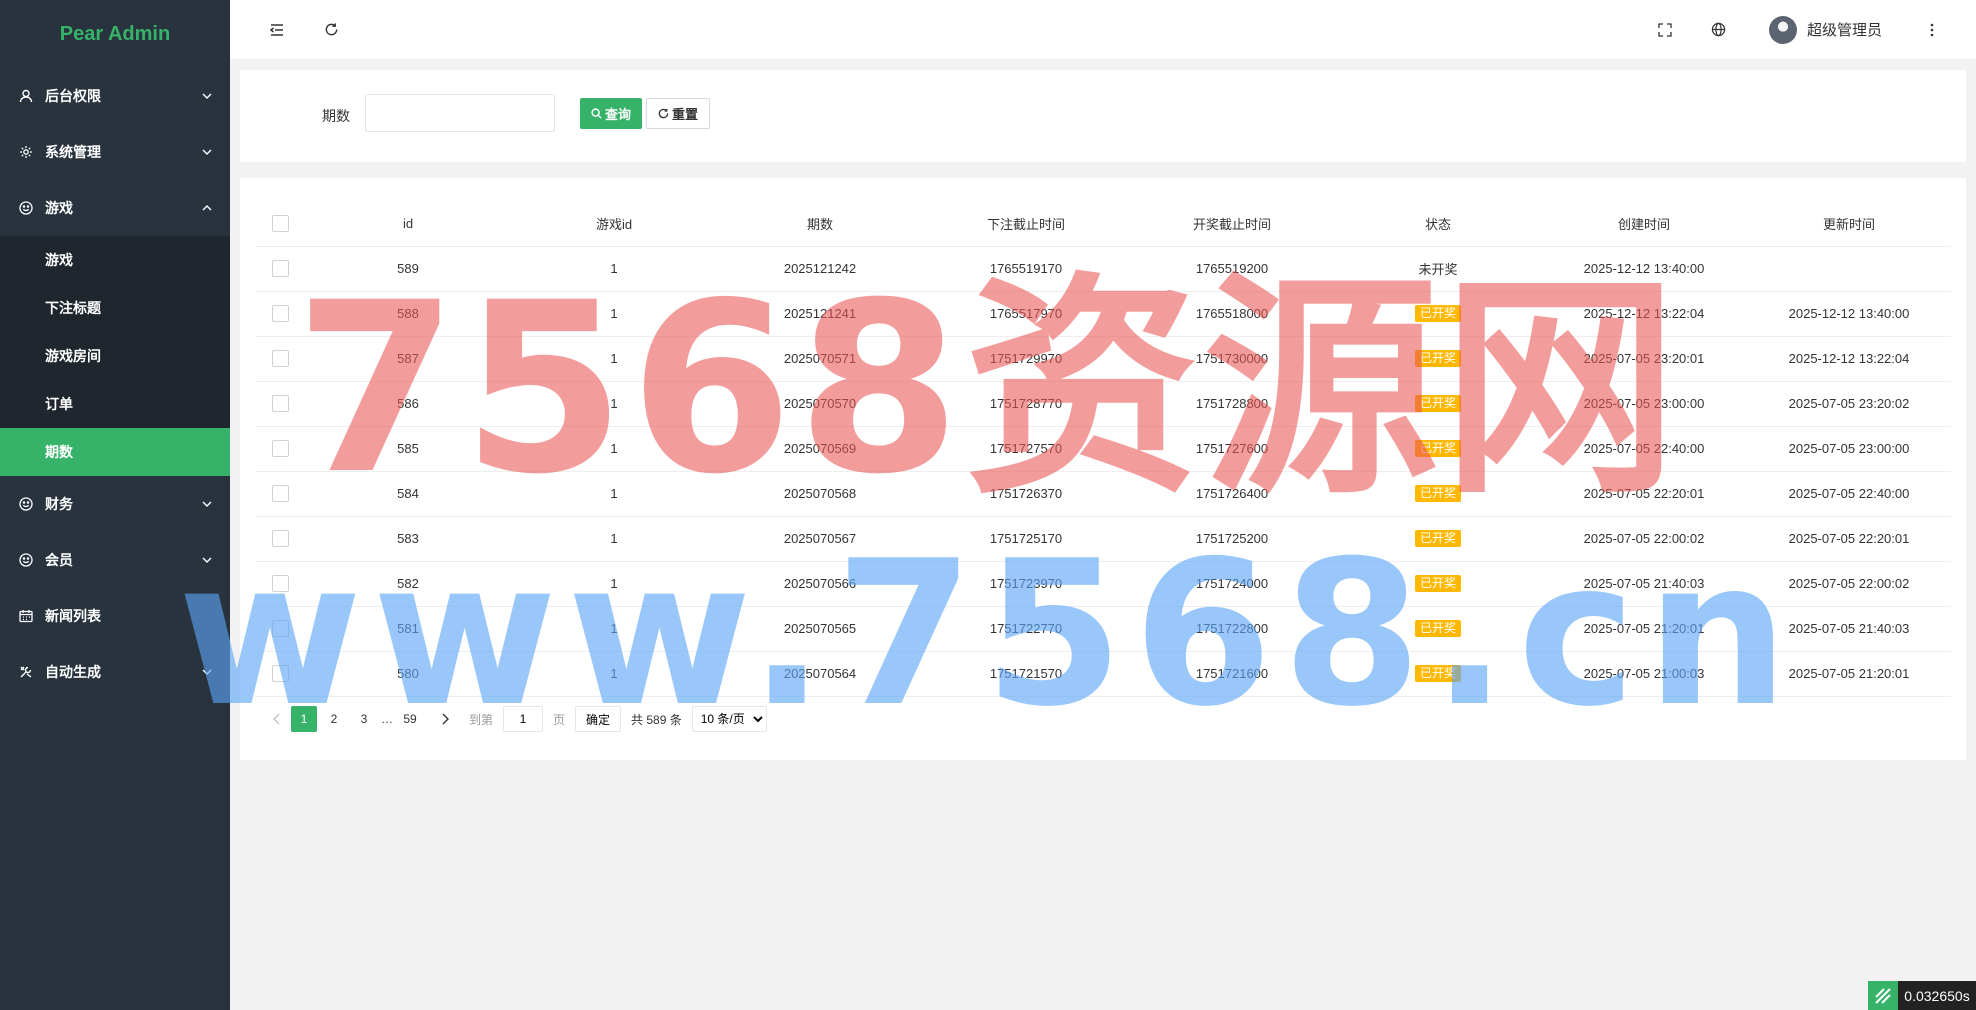 The height and width of the screenshot is (1010, 1976). I want to click on column-header: 期数, so click(820, 224).